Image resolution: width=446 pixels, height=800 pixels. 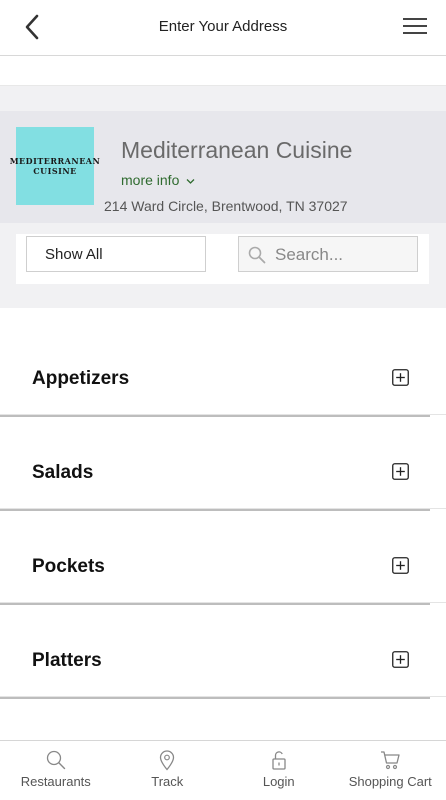 What do you see at coordinates (223, 471) in the screenshot?
I see `category-salads: Salads` at bounding box center [223, 471].